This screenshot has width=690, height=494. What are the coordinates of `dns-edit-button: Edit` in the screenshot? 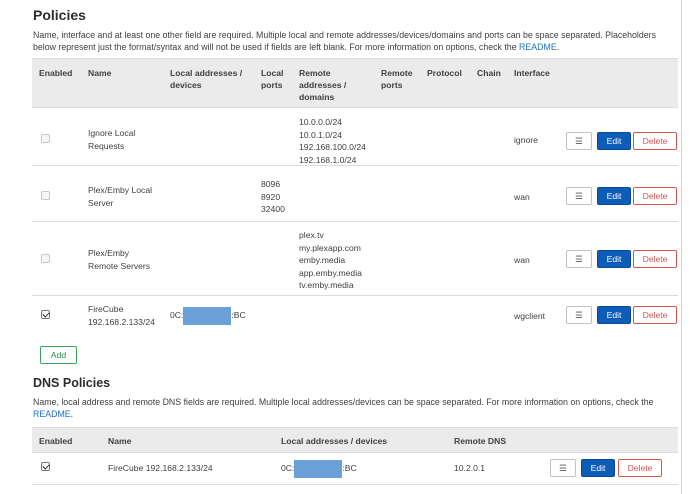 It's located at (598, 468).